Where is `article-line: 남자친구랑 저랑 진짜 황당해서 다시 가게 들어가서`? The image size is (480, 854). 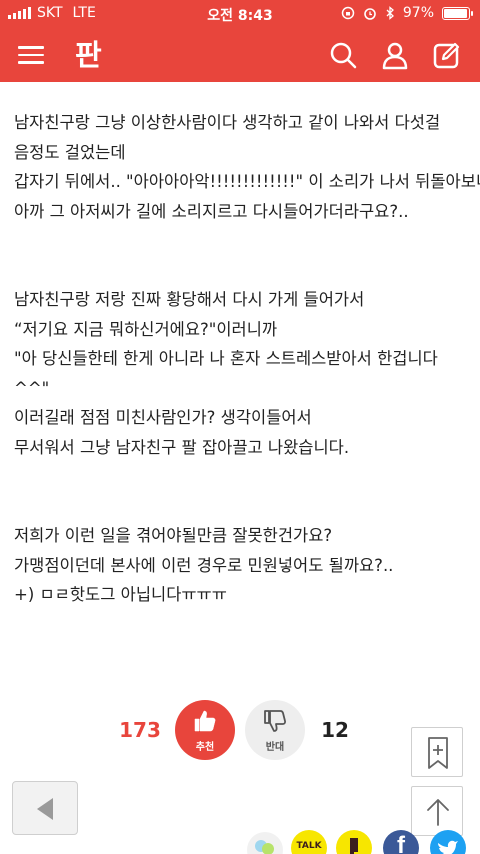 article-line: 남자친구랑 저랑 진짜 황당해서 다시 가게 들어가서 is located at coordinates (189, 299).